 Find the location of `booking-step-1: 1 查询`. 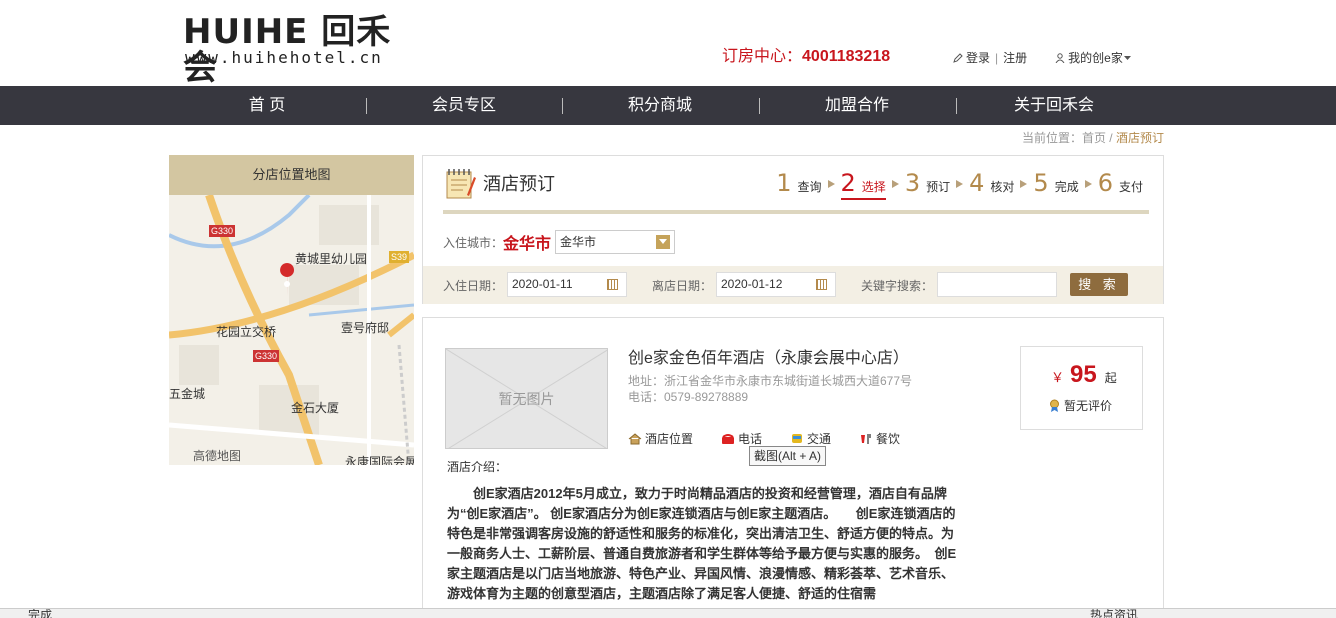

booking-step-1: 1 查询 is located at coordinates (798, 183).